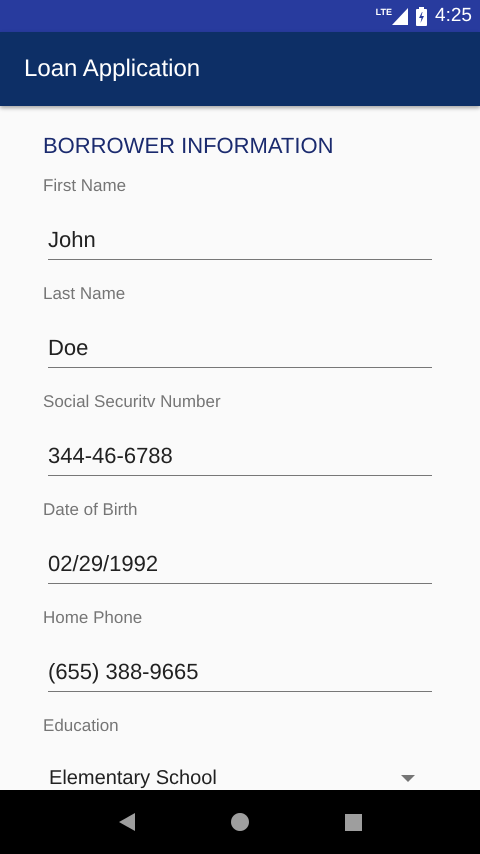 The width and height of the screenshot is (480, 854). What do you see at coordinates (239, 822) in the screenshot?
I see `home-icon` at bounding box center [239, 822].